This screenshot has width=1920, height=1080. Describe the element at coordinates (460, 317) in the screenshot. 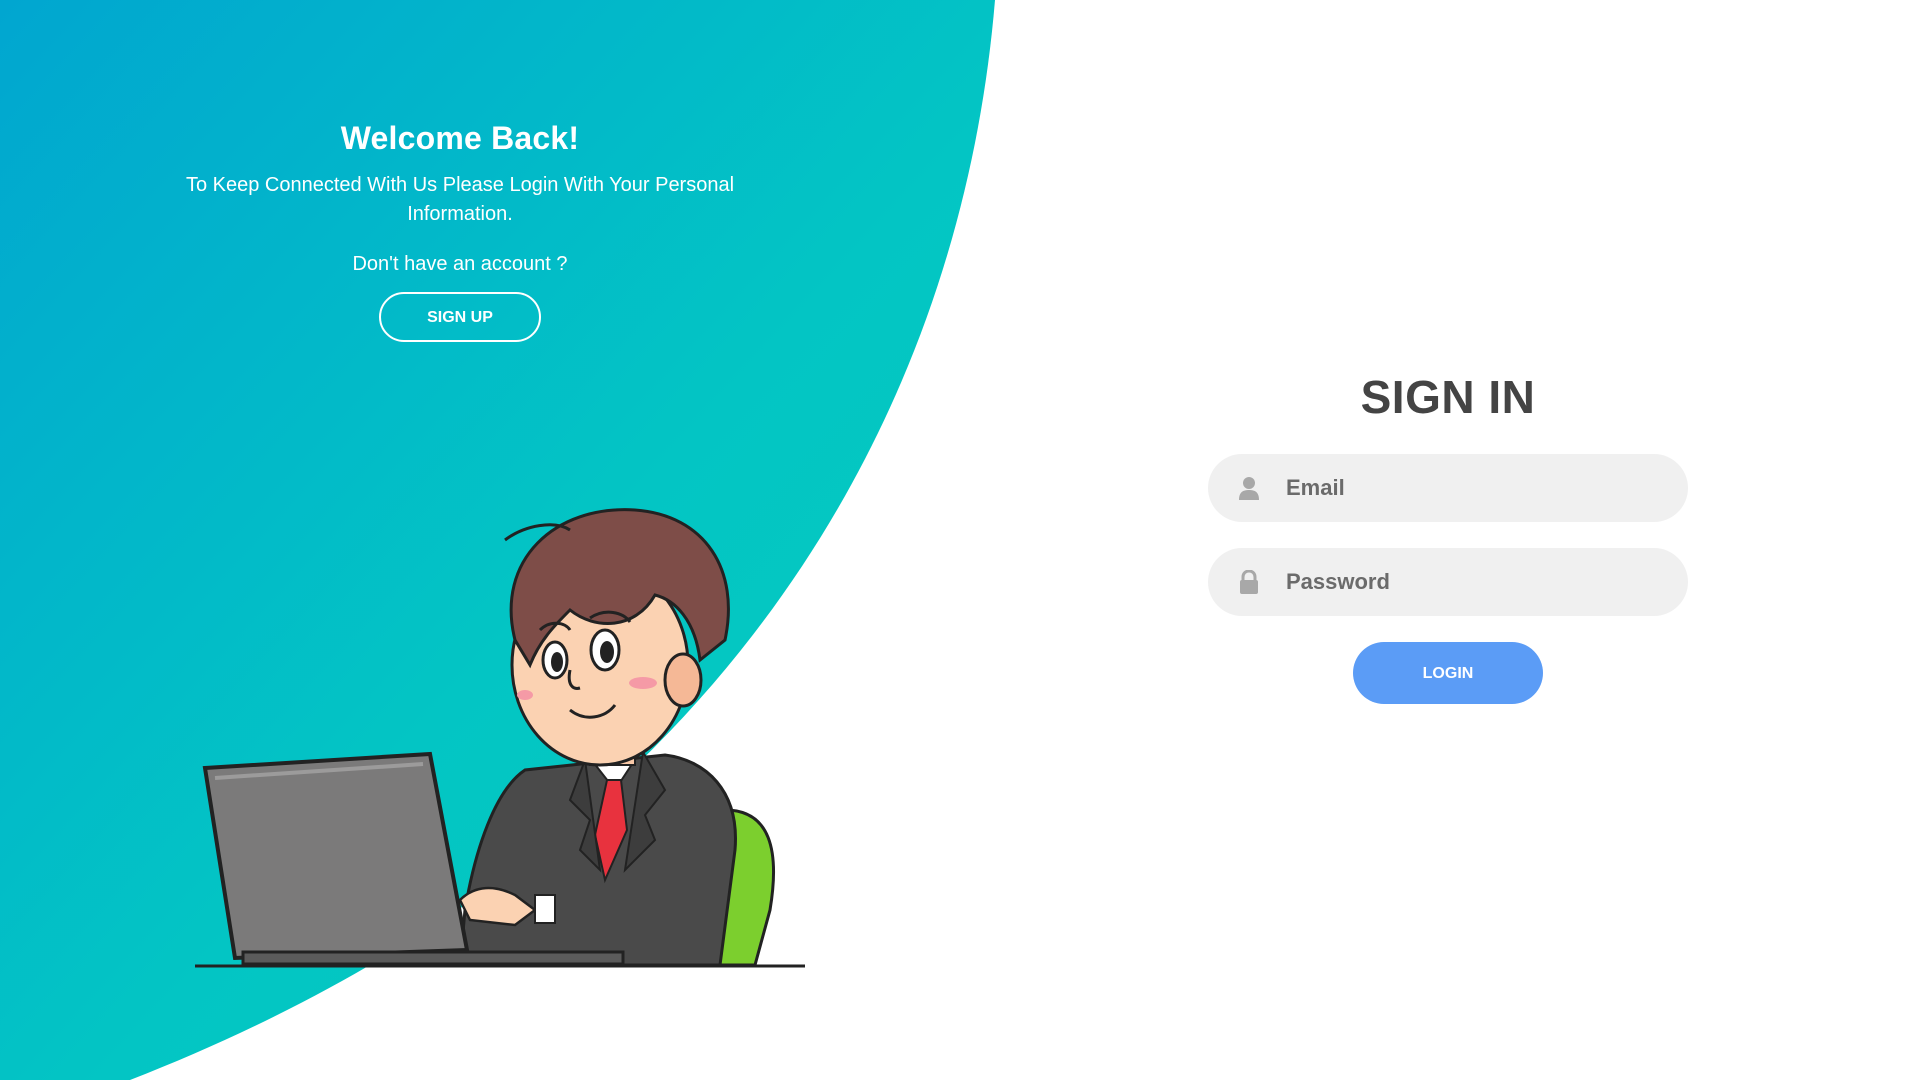

I see `signup-button: SIGN UP` at that location.